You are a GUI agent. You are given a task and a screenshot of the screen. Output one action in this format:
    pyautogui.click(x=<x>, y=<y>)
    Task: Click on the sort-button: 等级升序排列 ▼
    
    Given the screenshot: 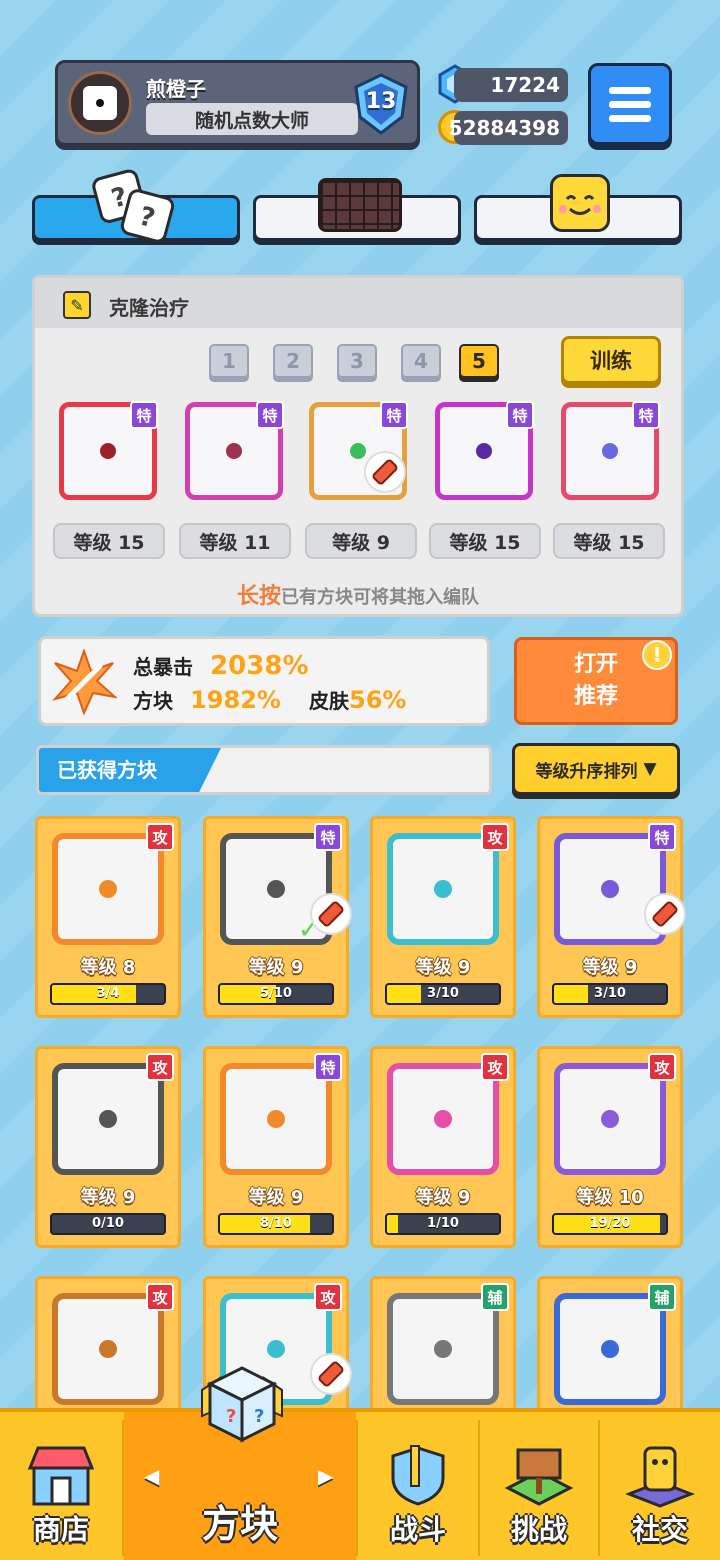 What is the action you would take?
    pyautogui.click(x=596, y=769)
    